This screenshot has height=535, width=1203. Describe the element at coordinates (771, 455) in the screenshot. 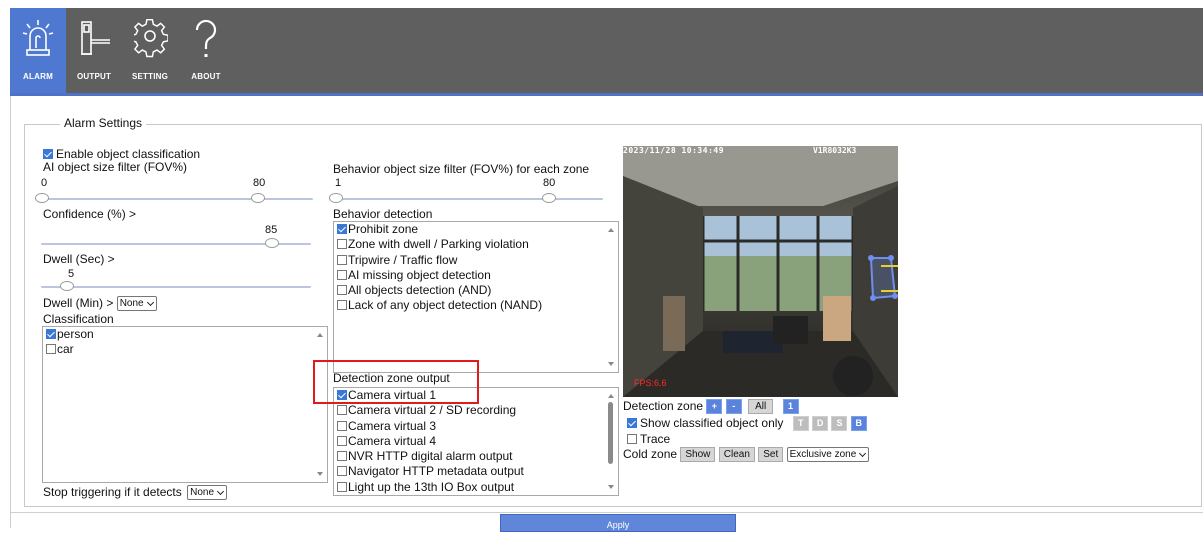

I see `cold-zone-set-button: Set` at that location.